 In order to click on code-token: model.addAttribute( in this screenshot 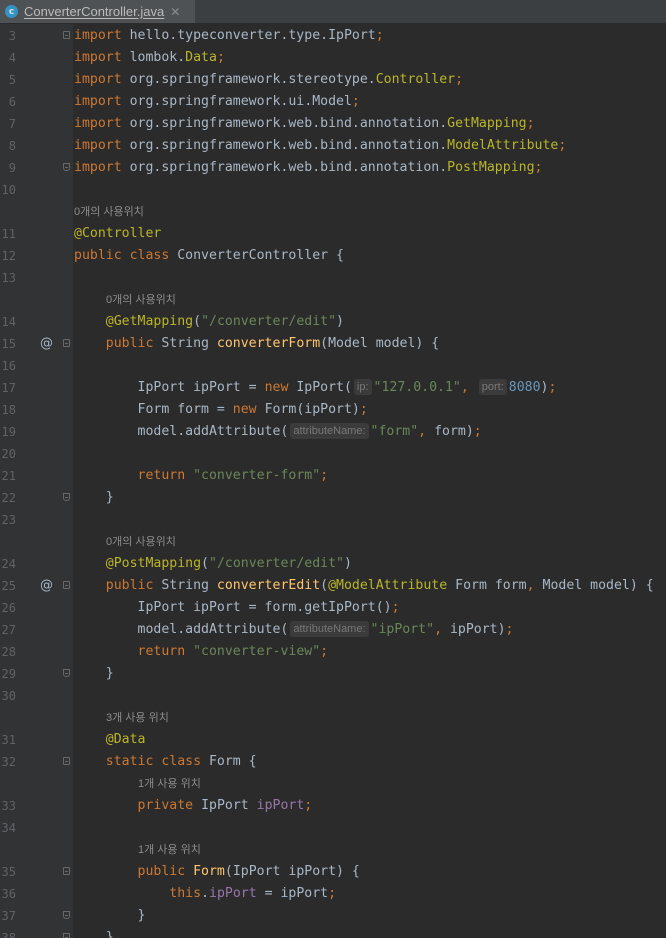, I will do `click(181, 431)`.